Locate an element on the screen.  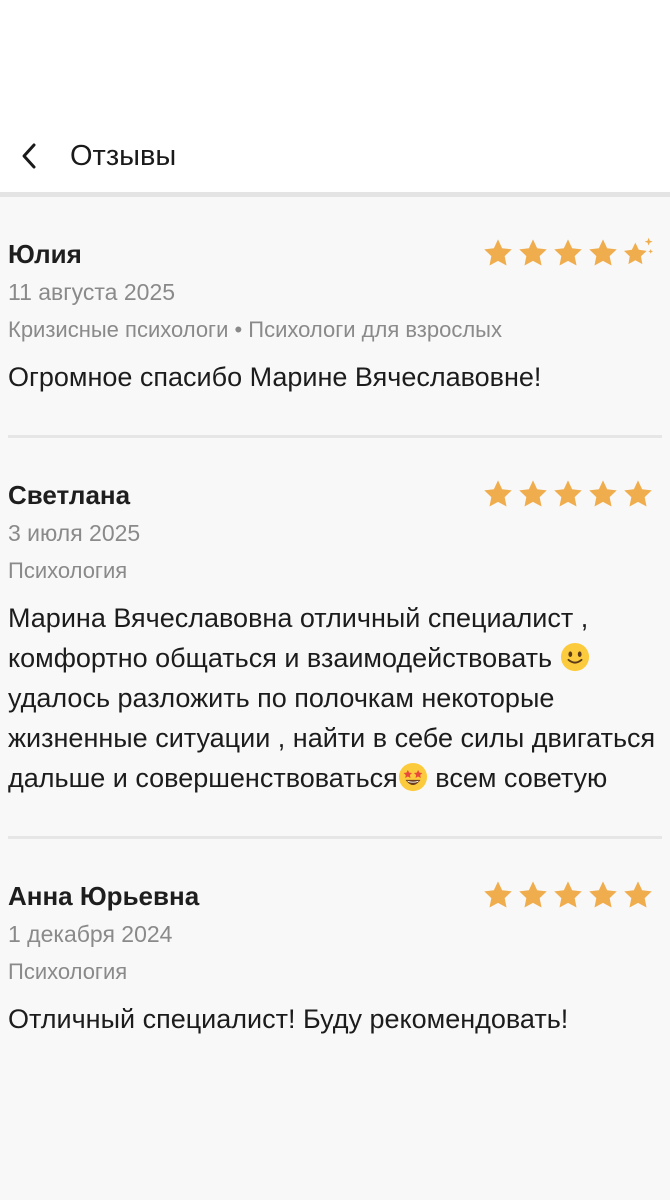
app-header: Отзывы is located at coordinates (335, 155).